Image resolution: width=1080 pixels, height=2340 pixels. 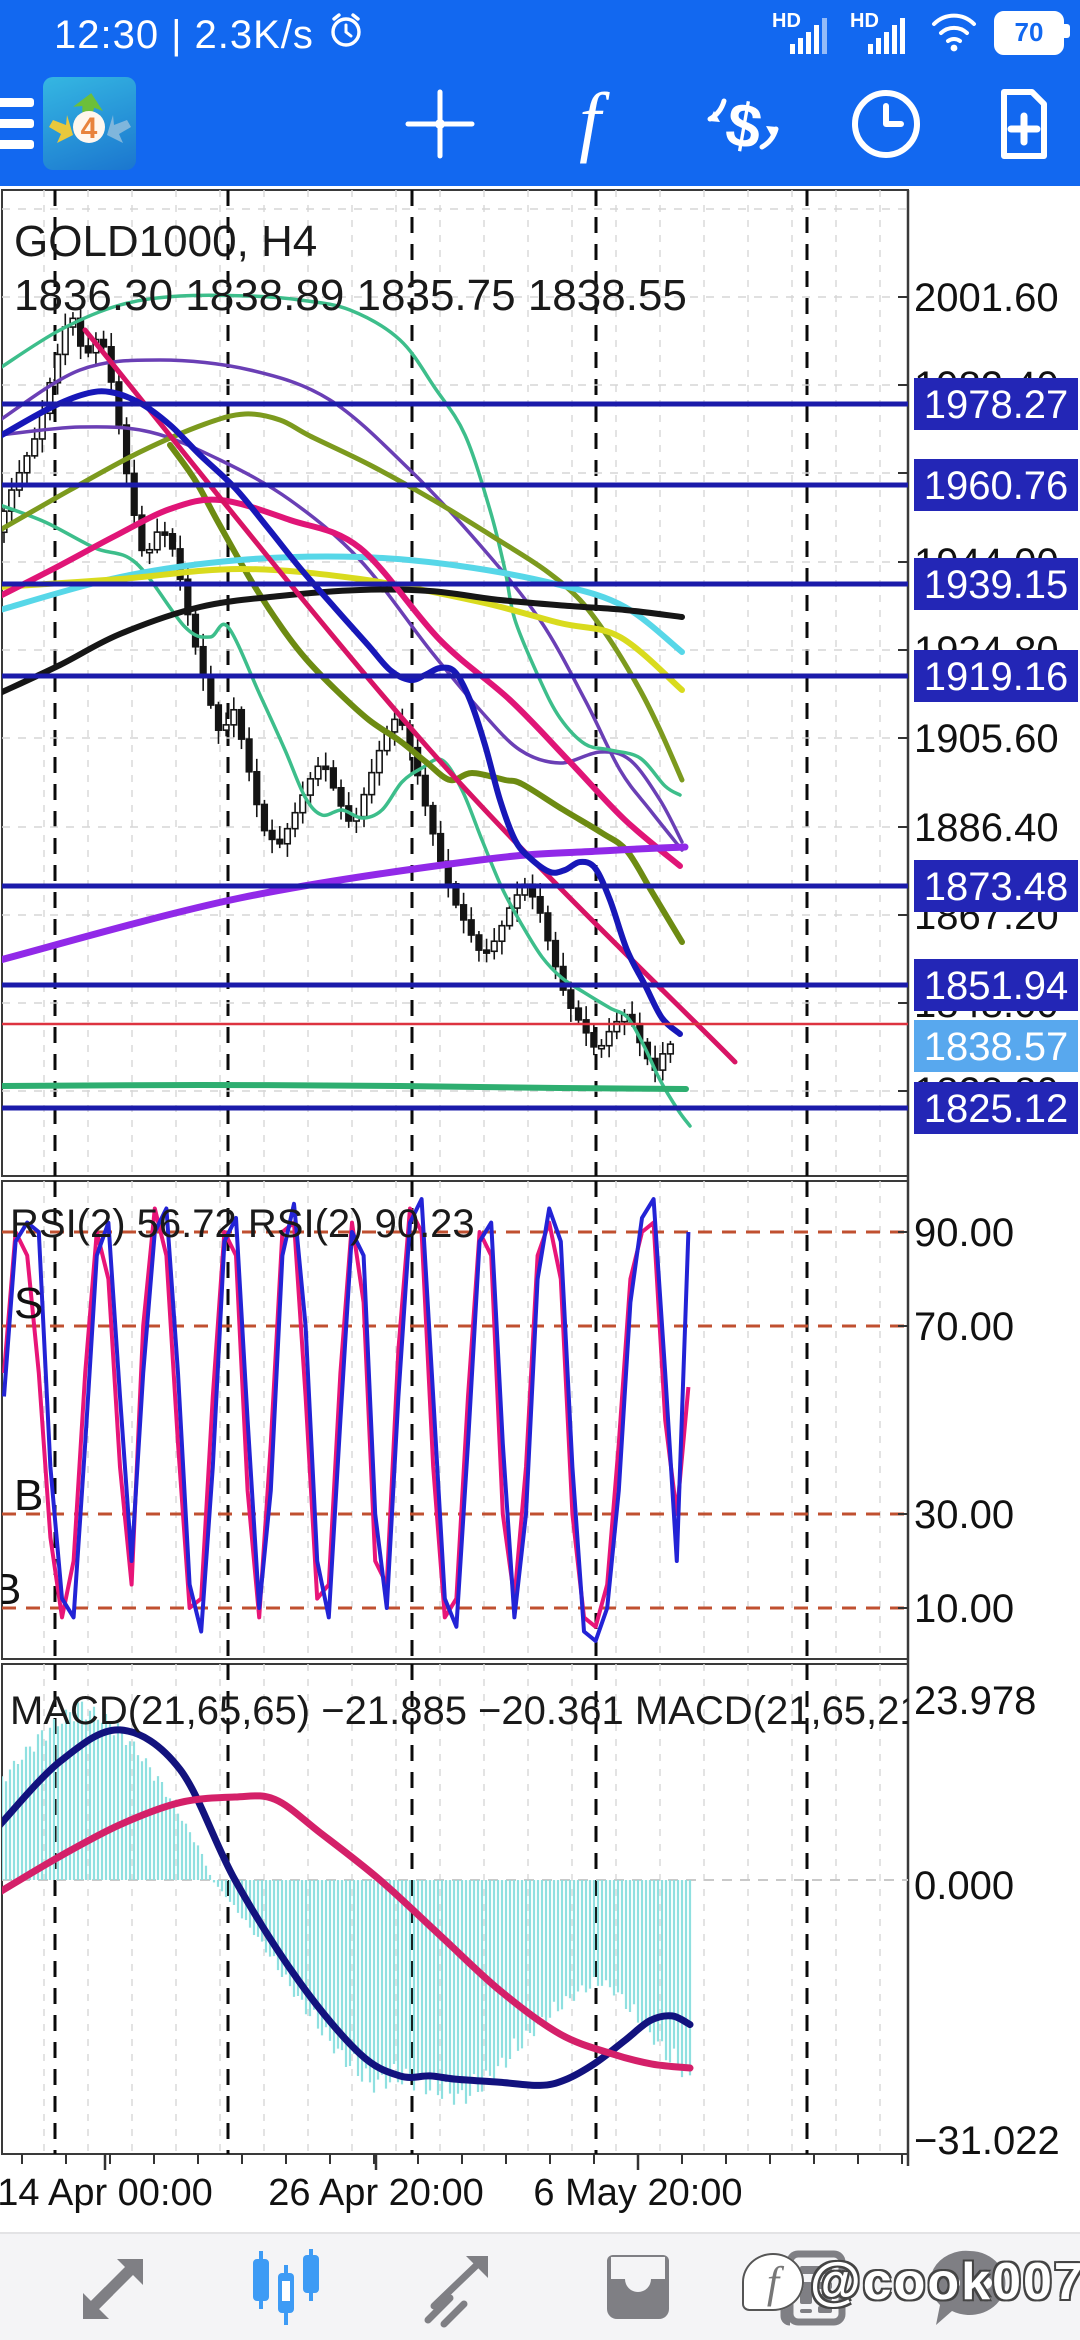 What do you see at coordinates (996, 1109) in the screenshot?
I see `svg-text: 1825.12` at bounding box center [996, 1109].